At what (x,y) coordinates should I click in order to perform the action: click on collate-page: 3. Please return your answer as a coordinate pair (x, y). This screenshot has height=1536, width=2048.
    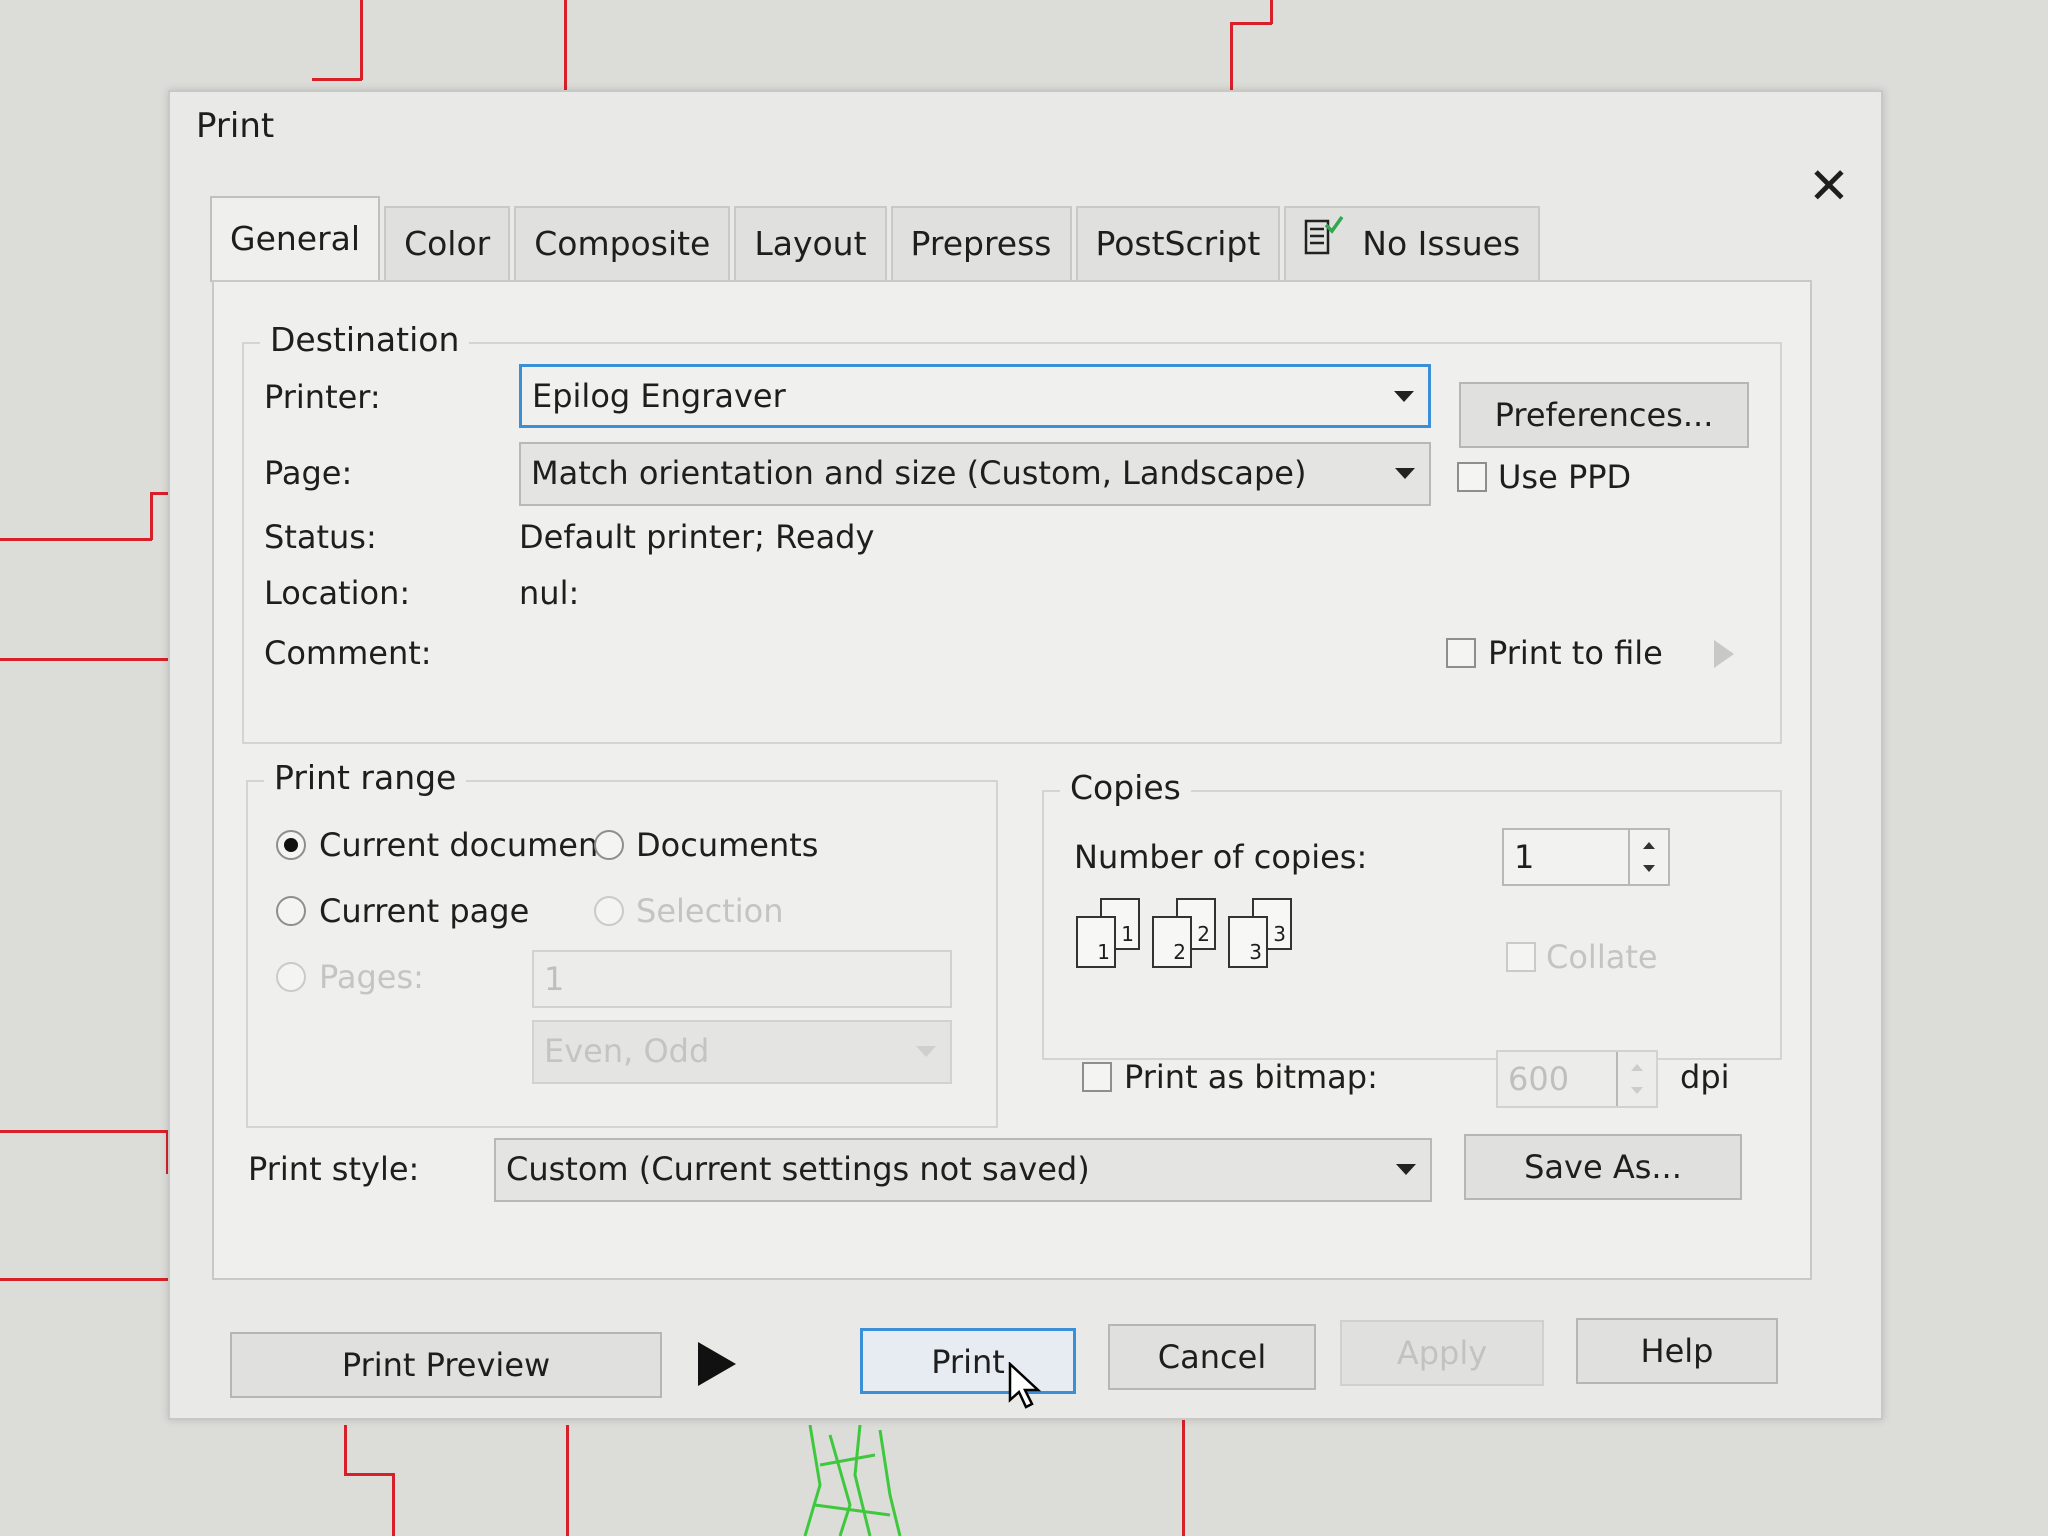
    Looking at the image, I should click on (1248, 942).